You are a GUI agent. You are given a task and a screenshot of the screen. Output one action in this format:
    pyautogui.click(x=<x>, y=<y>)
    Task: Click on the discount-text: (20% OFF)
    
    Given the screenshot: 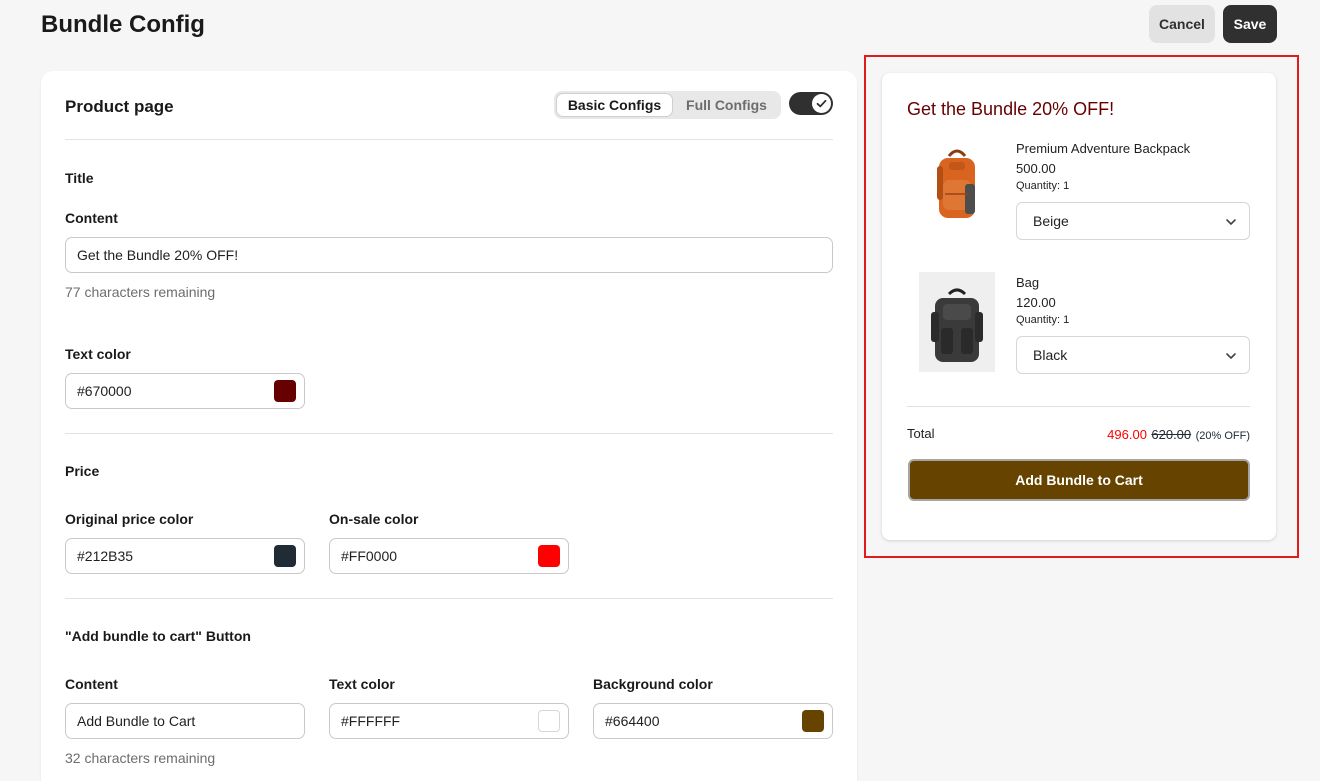 What is the action you would take?
    pyautogui.click(x=1222, y=436)
    